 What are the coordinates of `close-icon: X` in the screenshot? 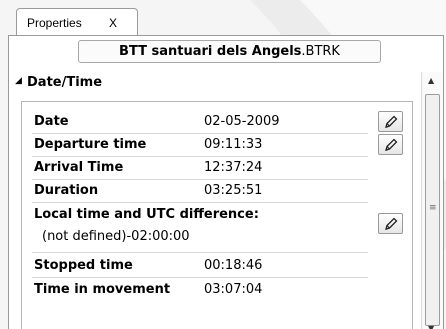 It's located at (113, 23).